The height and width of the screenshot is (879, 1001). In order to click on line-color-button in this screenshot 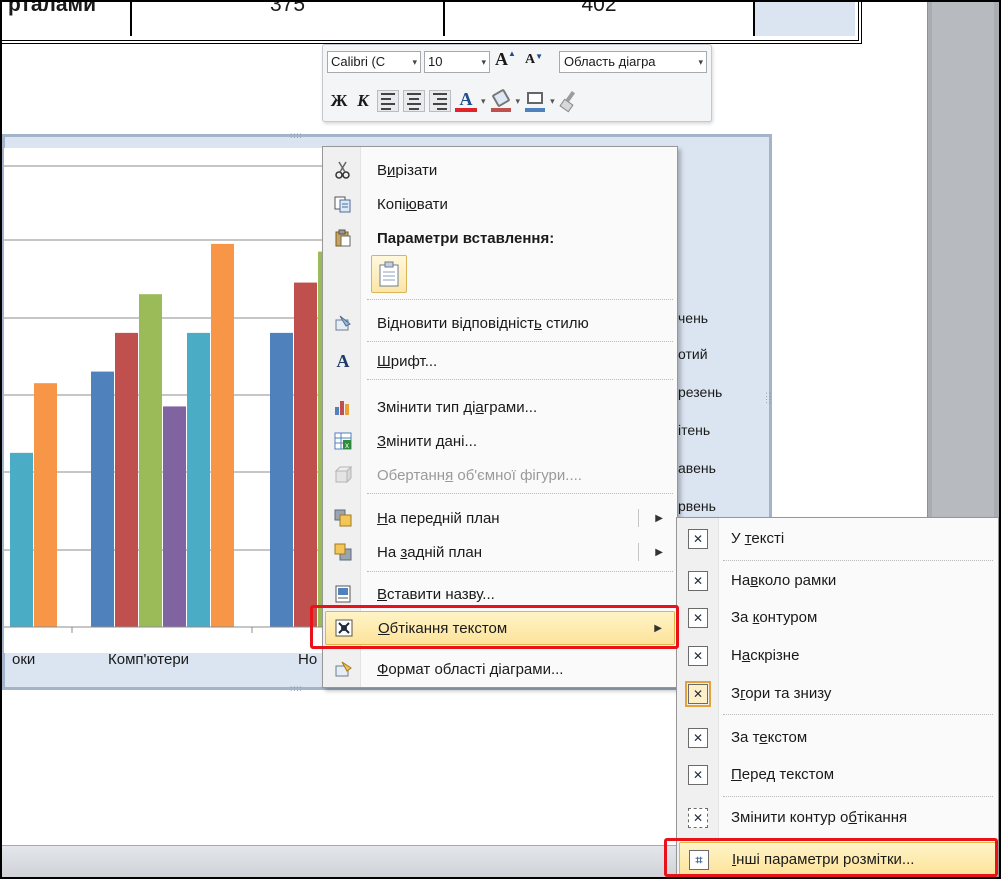, I will do `click(535, 101)`.